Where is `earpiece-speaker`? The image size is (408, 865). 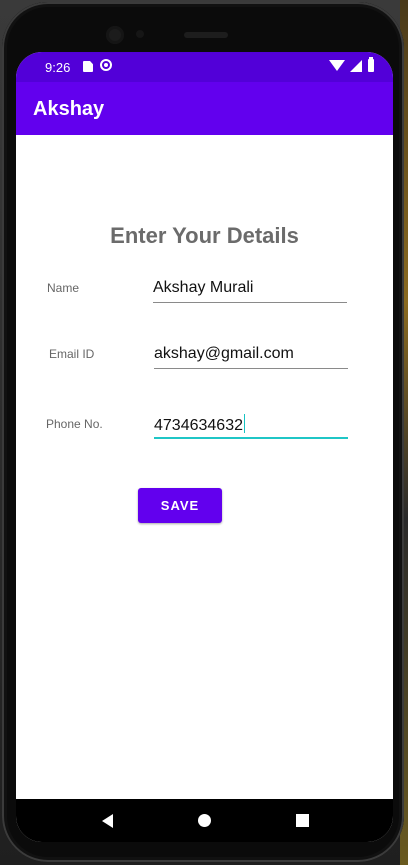 earpiece-speaker is located at coordinates (206, 35).